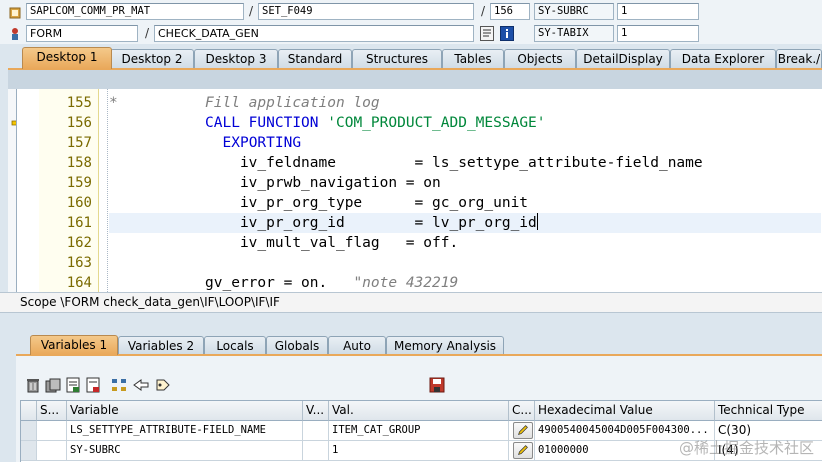 This screenshot has height=462, width=822. I want to click on code-line: * Fill application log, so click(465, 103).